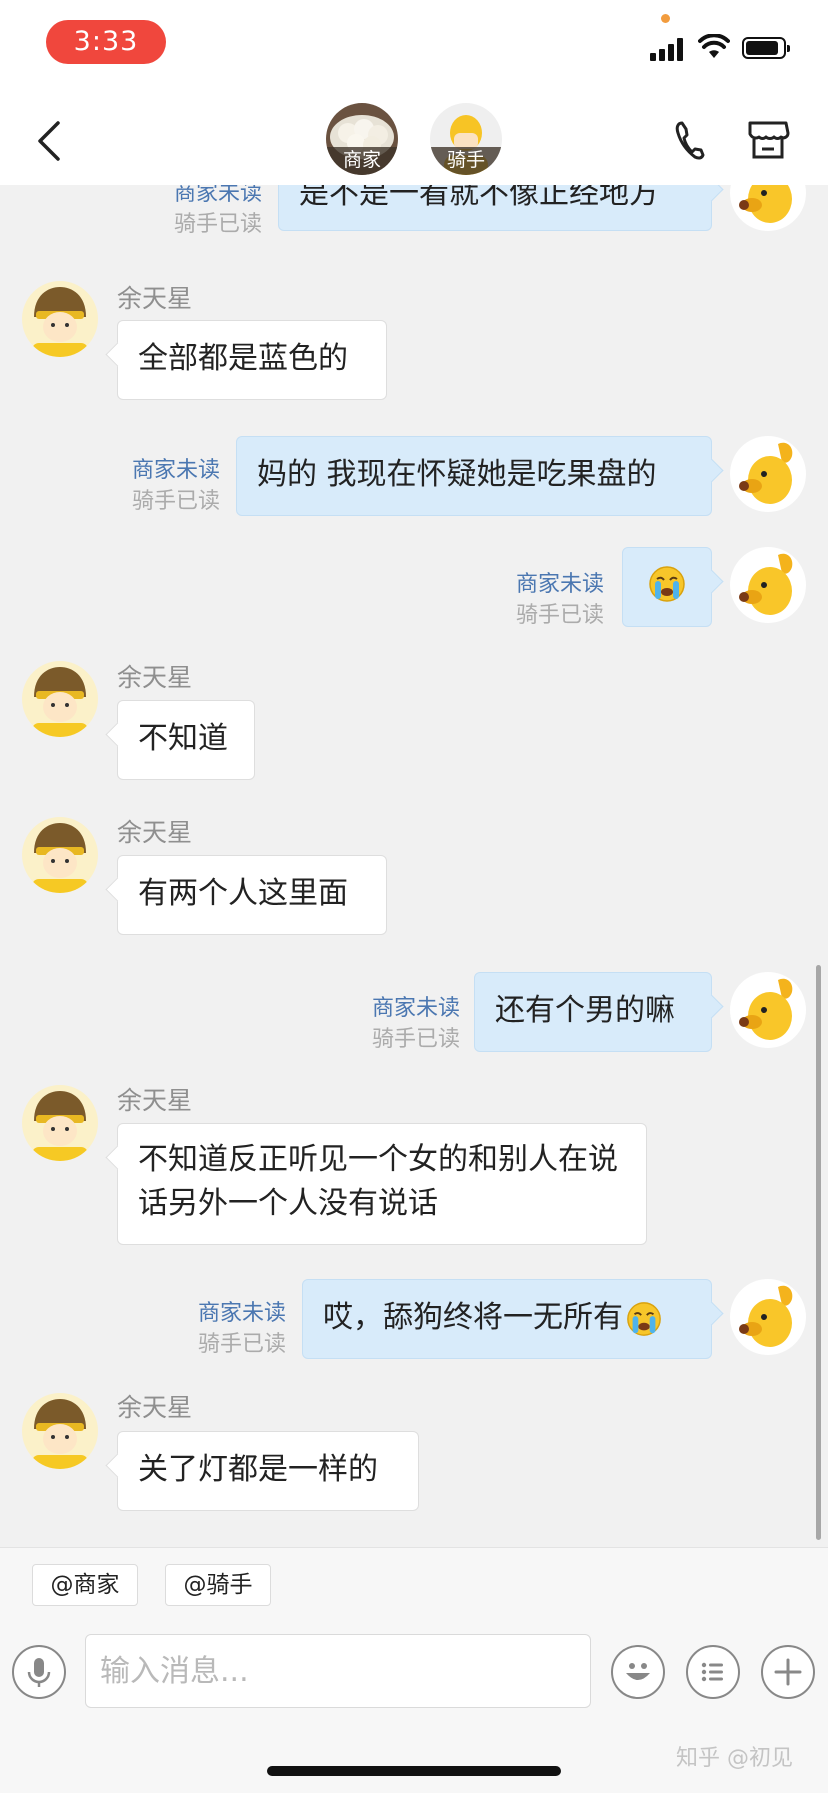 This screenshot has height=1793, width=828. Describe the element at coordinates (714, 46) in the screenshot. I see `wifi-icon` at that location.